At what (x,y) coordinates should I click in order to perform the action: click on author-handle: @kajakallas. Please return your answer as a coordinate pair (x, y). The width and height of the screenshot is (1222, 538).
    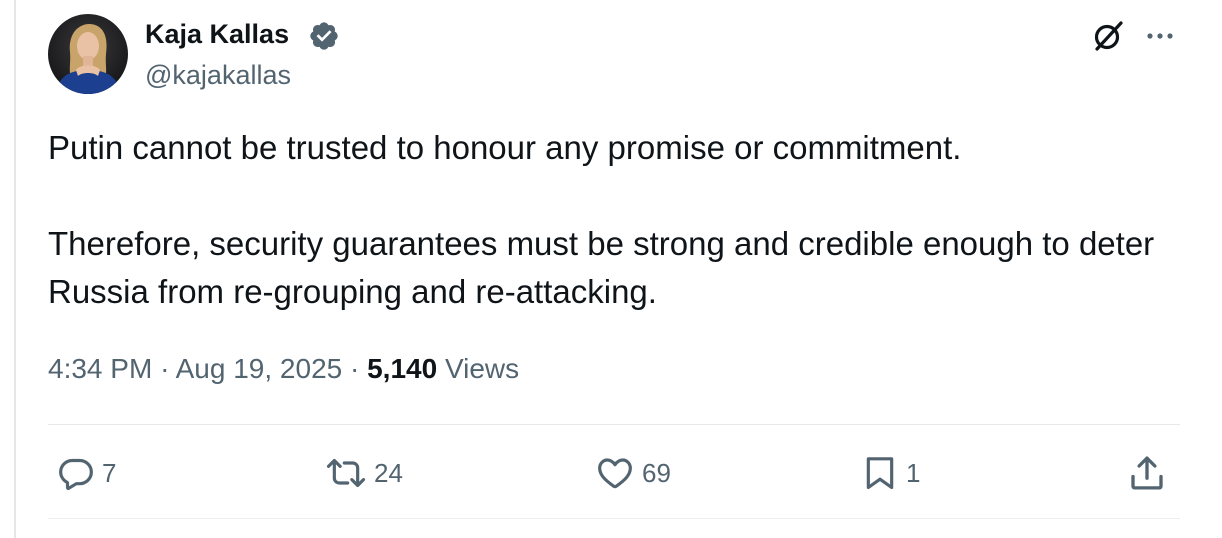
    Looking at the image, I should click on (218, 75).